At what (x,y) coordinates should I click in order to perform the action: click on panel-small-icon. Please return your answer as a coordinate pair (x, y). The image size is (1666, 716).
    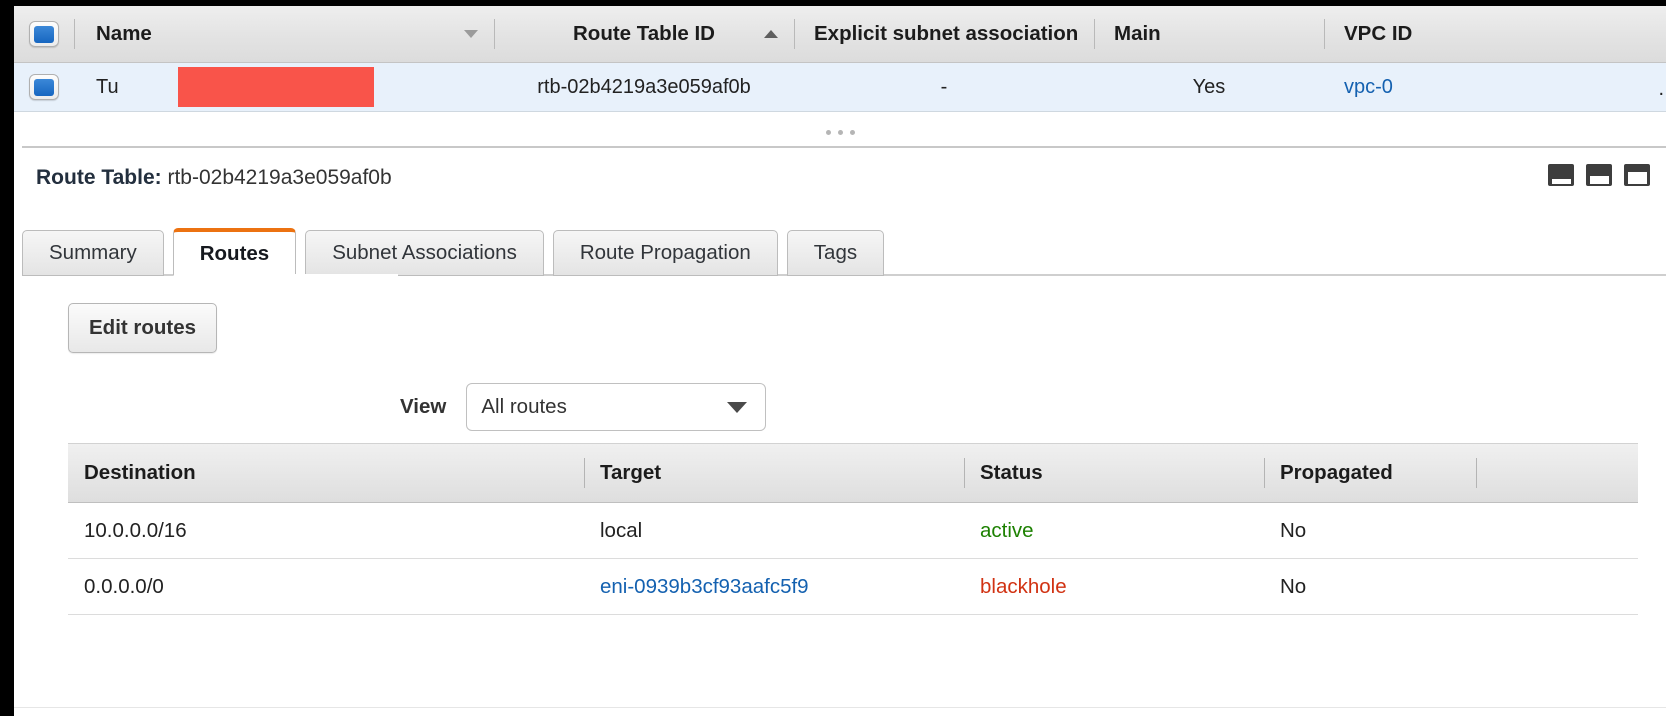
    Looking at the image, I should click on (1561, 175).